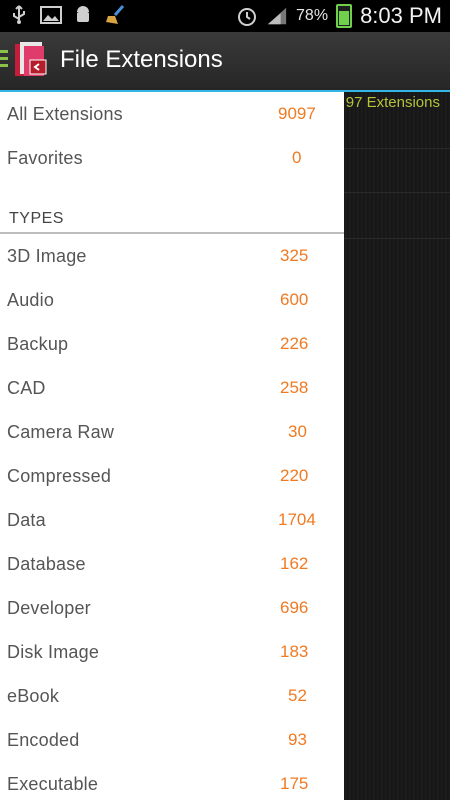 The height and width of the screenshot is (800, 450). What do you see at coordinates (36, 218) in the screenshot?
I see `section-title: TYPES` at bounding box center [36, 218].